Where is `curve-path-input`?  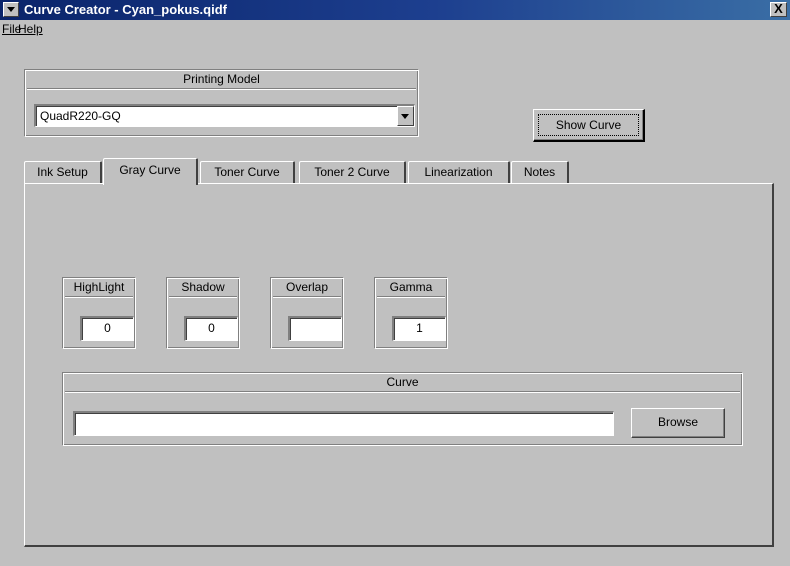 curve-path-input is located at coordinates (343, 423).